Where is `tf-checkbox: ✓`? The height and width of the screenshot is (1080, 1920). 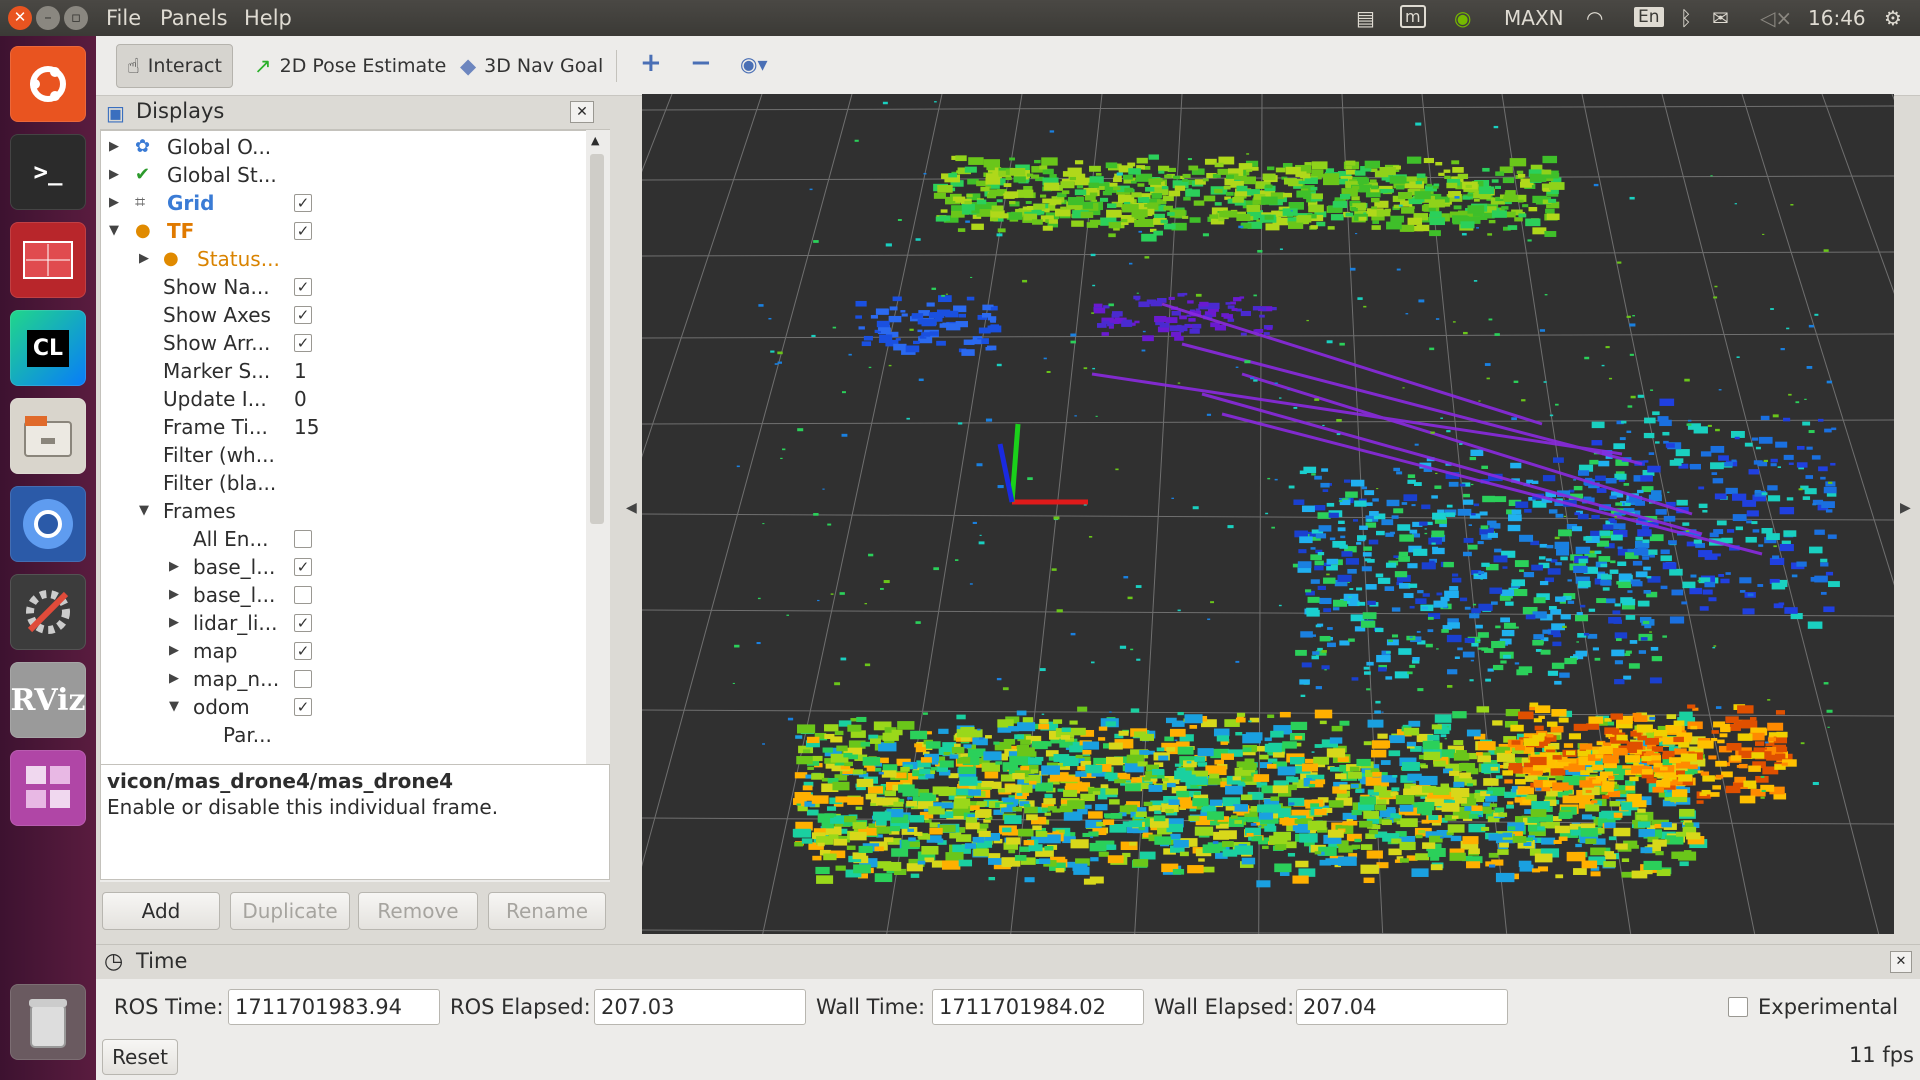 tf-checkbox: ✓ is located at coordinates (303, 231).